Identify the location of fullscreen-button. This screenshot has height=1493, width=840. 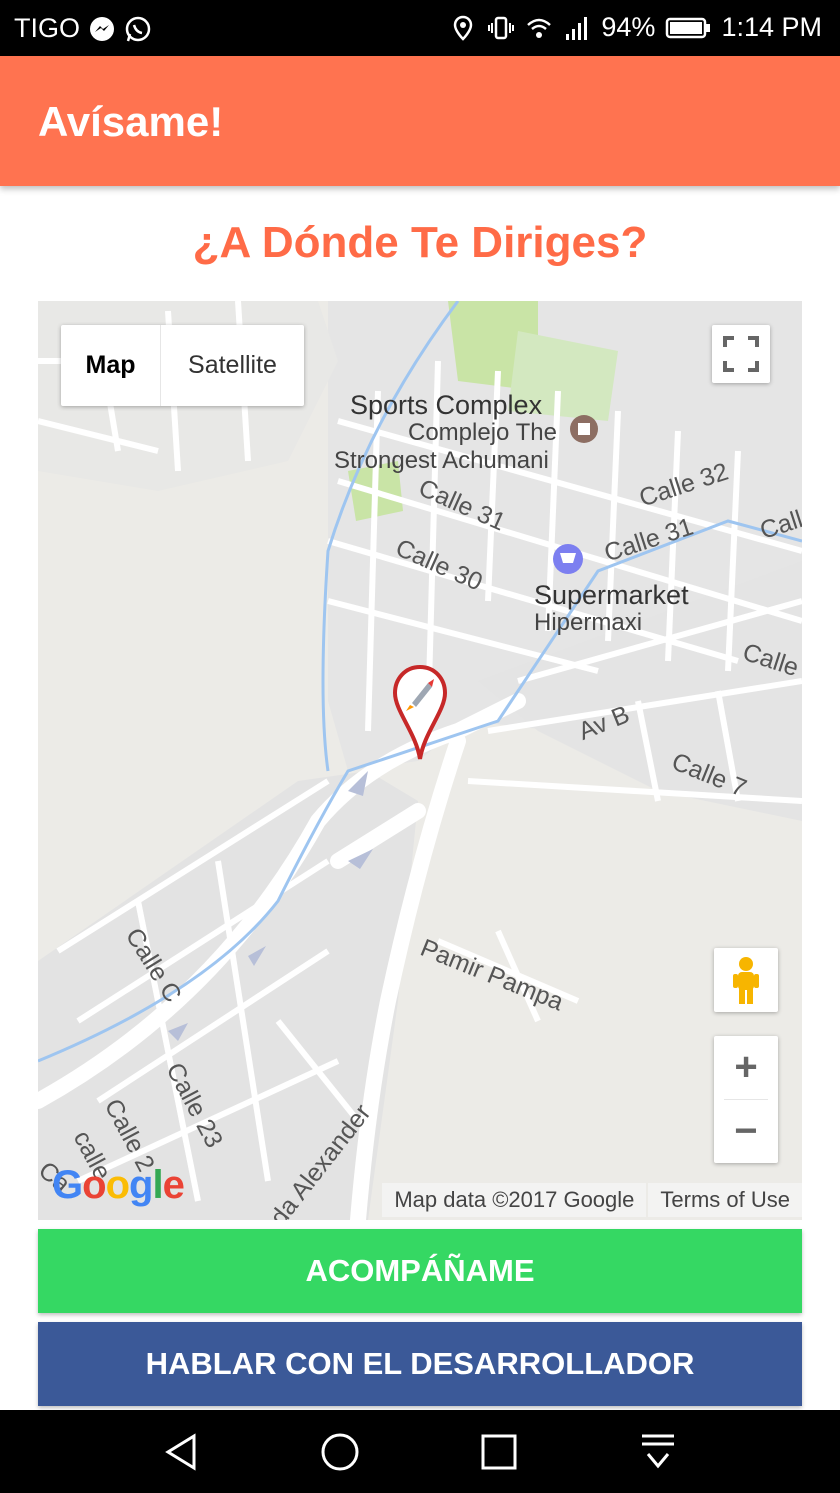
(741, 354).